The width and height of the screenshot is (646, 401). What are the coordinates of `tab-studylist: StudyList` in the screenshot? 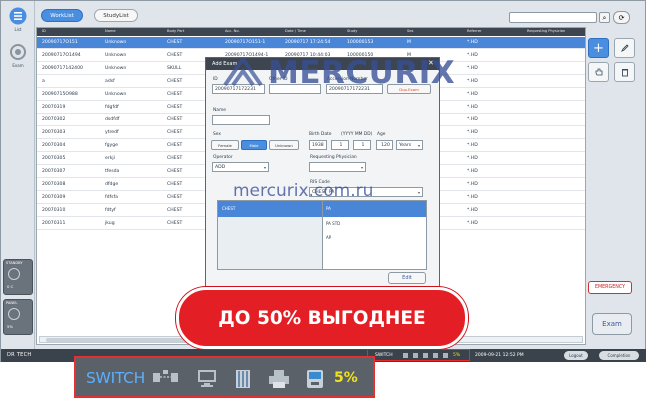 It's located at (116, 15).